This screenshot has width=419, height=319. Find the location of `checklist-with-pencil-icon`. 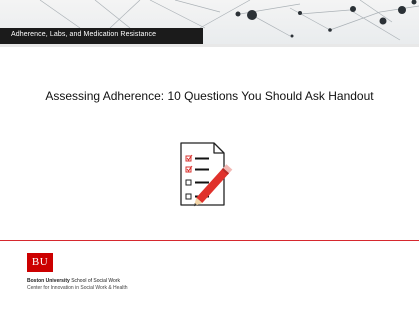

checklist-with-pencil-icon is located at coordinates (213, 177).